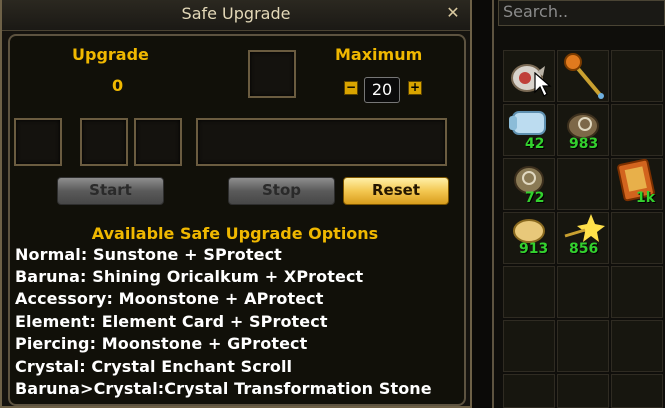 The image size is (665, 408). Describe the element at coordinates (235, 233) in the screenshot. I see `options-title: Available Safe Upgrade Options` at that location.